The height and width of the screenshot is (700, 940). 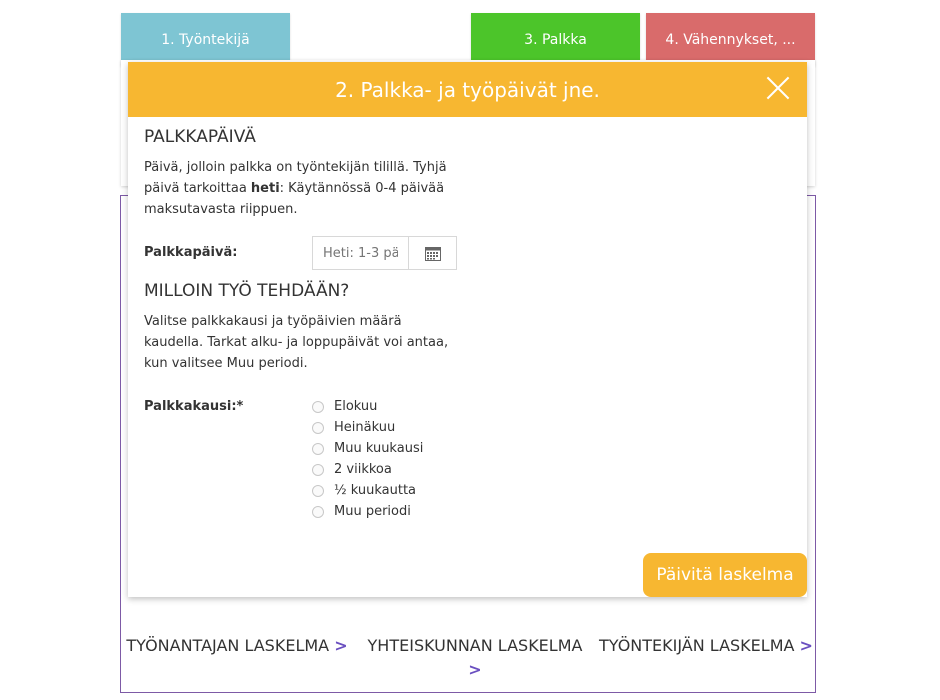 I want to click on pay-period-option: Muu kuukausi, so click(x=367, y=448).